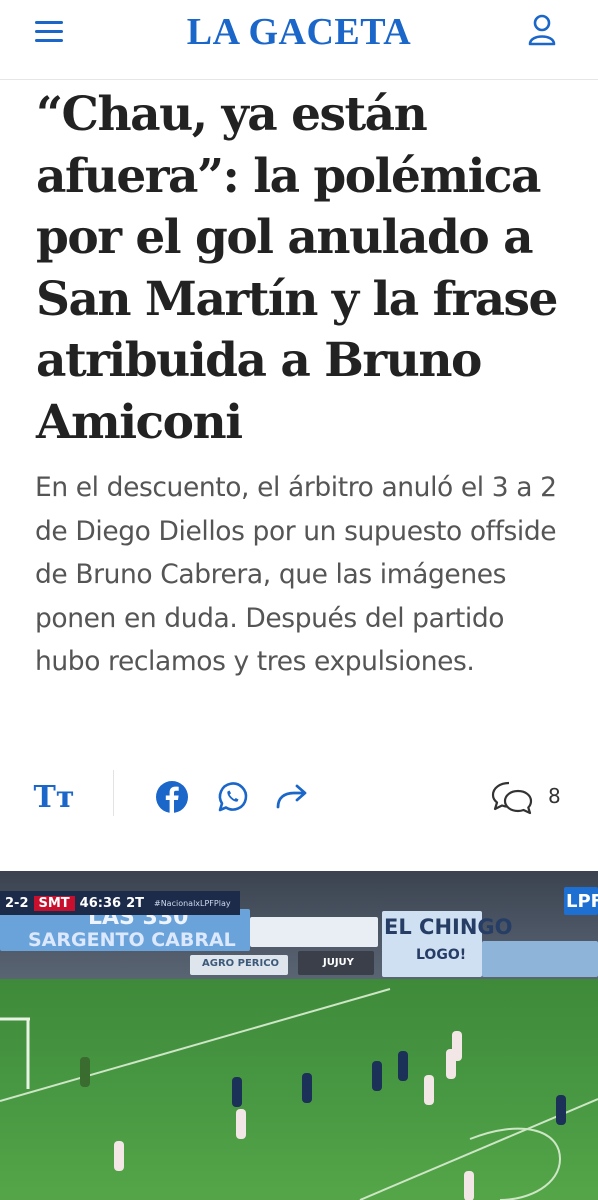  Describe the element at coordinates (513, 797) in the screenshot. I see `comments-icon` at that location.